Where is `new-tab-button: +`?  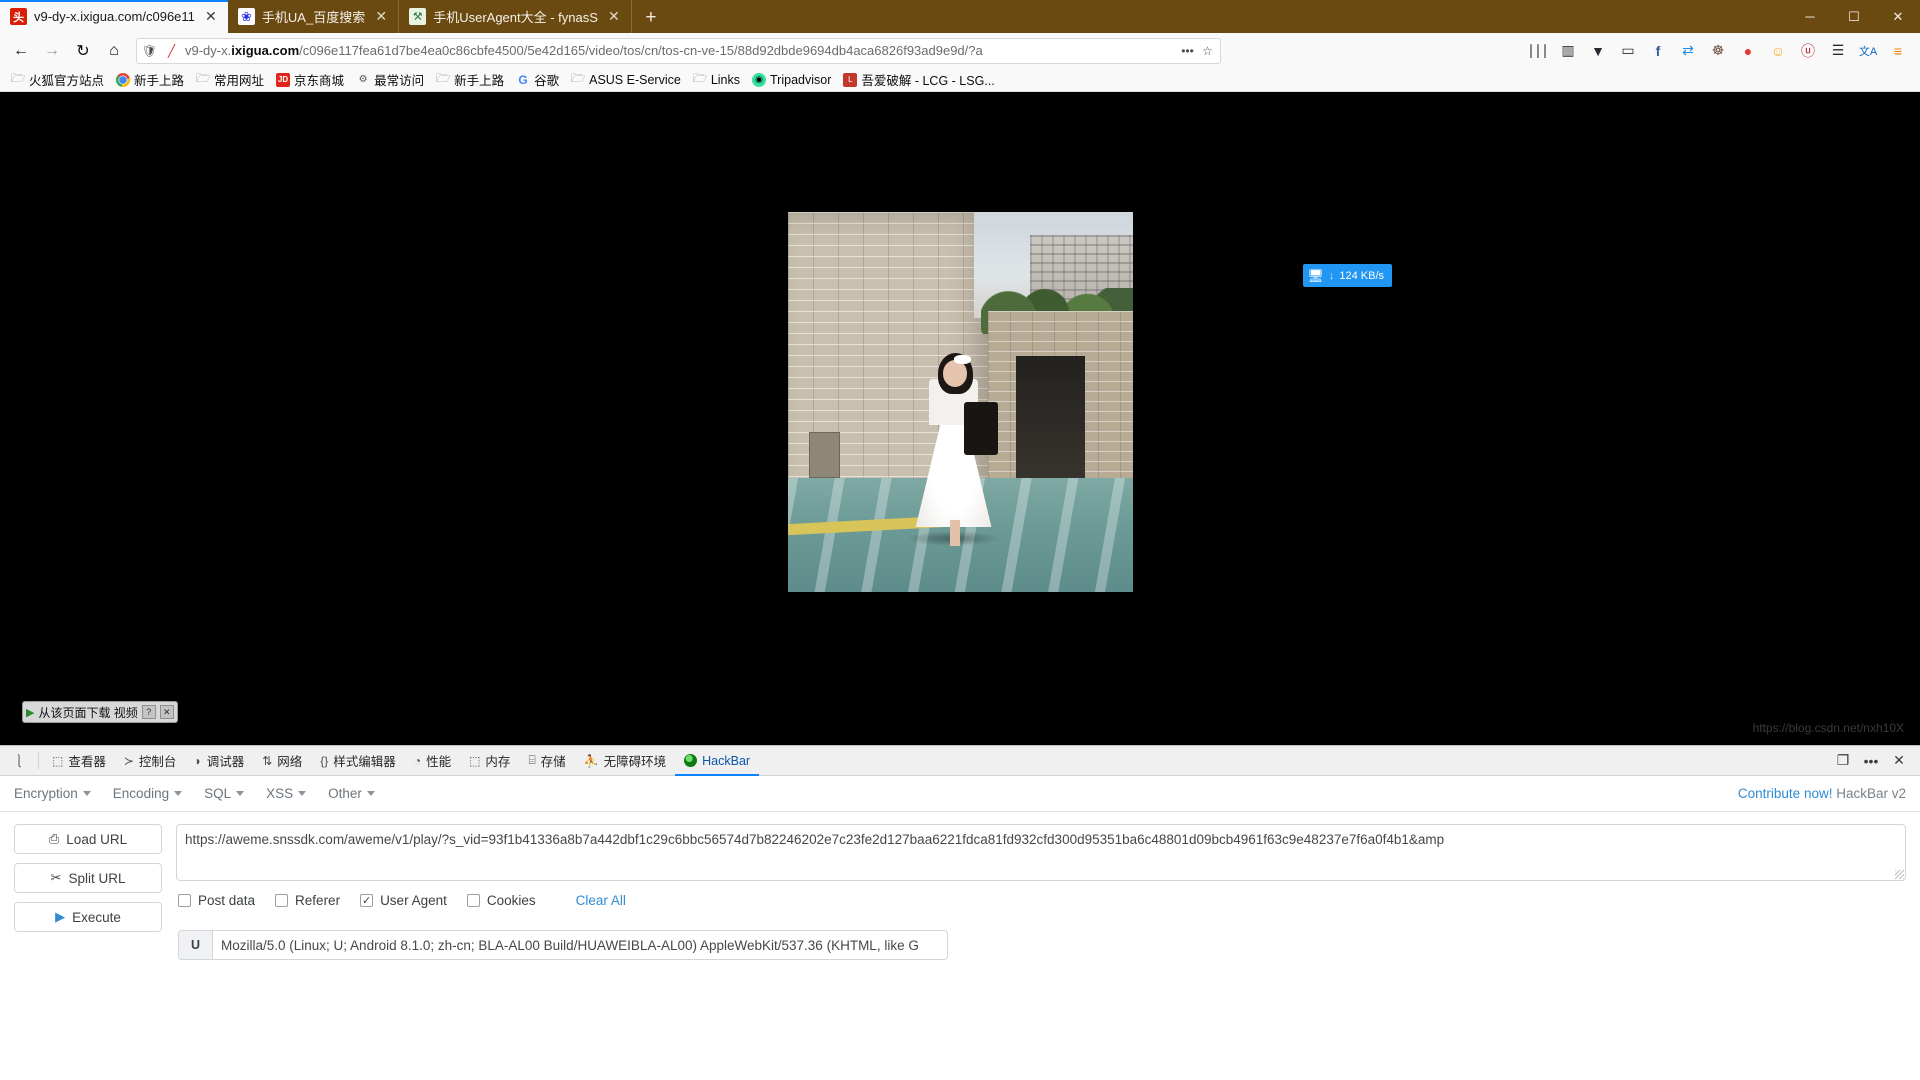
new-tab-button: + is located at coordinates (651, 18).